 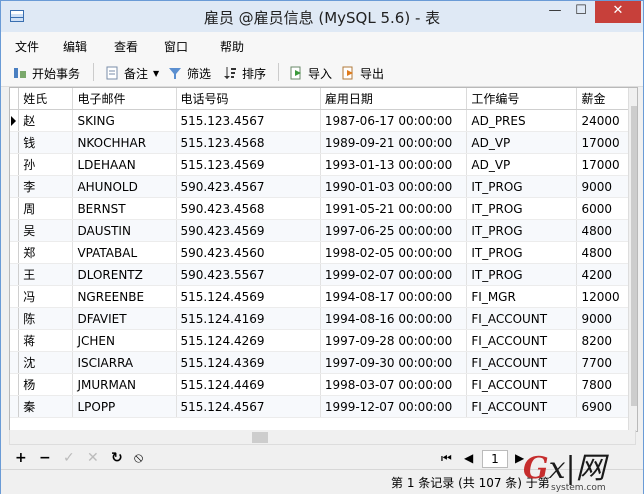 I want to click on delete-record-button: −, so click(x=45, y=458).